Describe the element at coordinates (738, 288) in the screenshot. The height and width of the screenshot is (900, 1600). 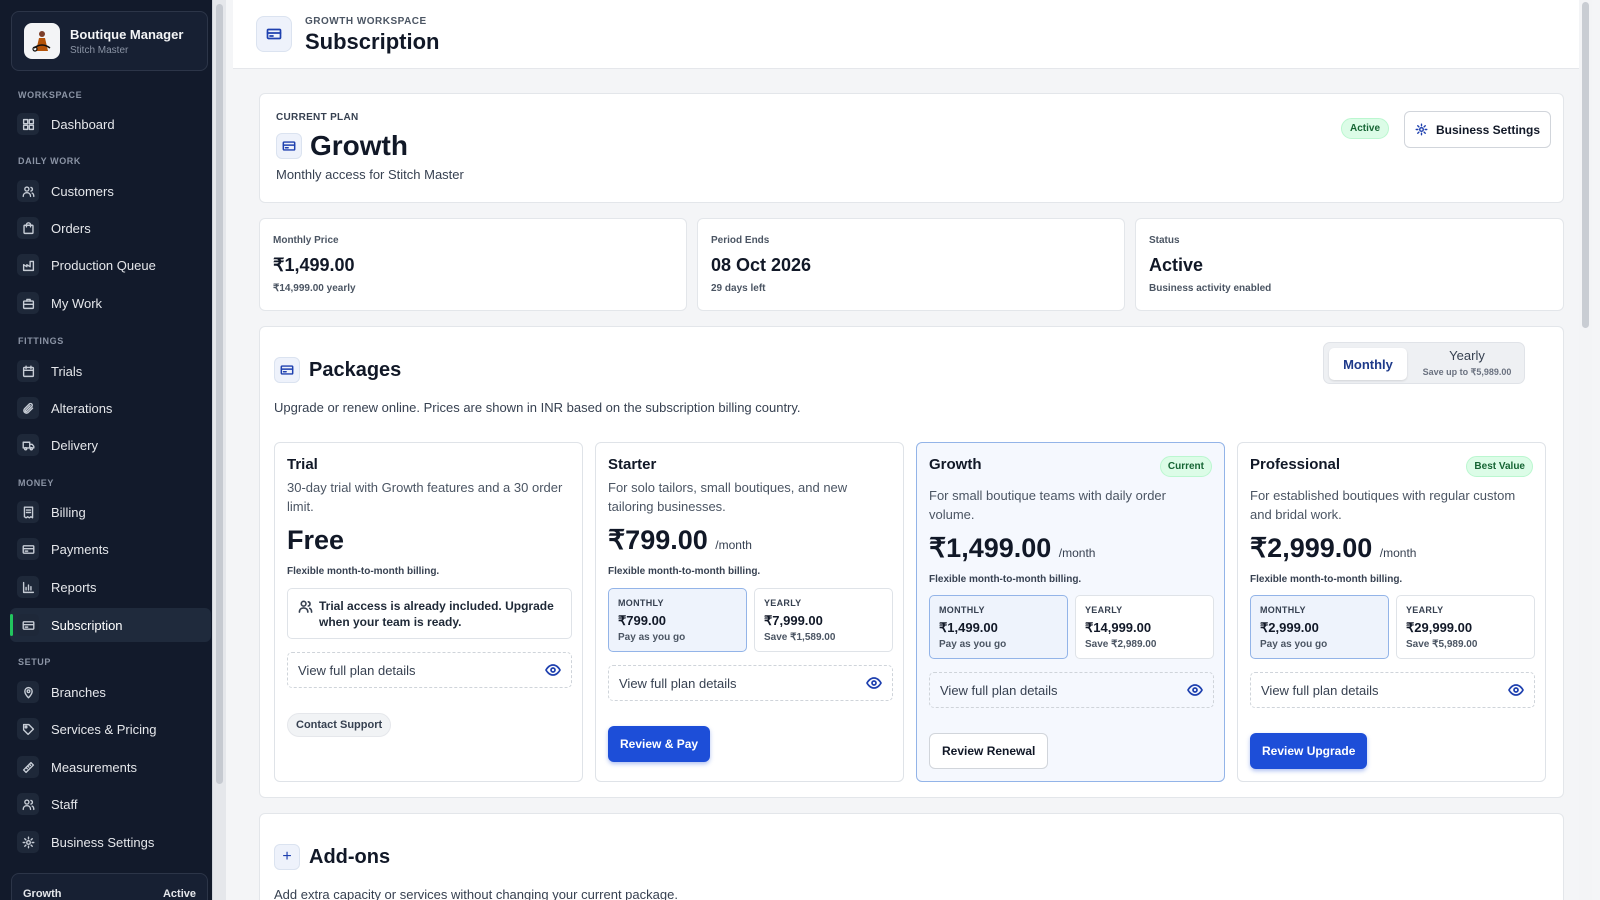
I see `stat-sub: 29 days left` at that location.